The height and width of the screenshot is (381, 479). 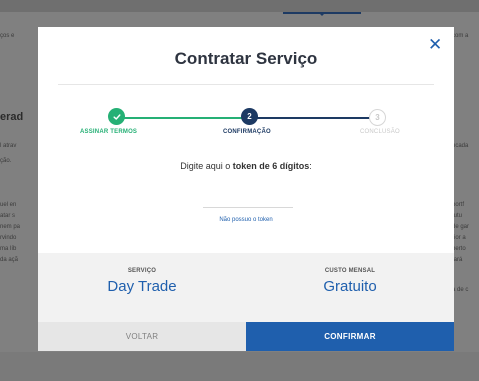 I want to click on background-text: da açã, so click(x=9, y=260).